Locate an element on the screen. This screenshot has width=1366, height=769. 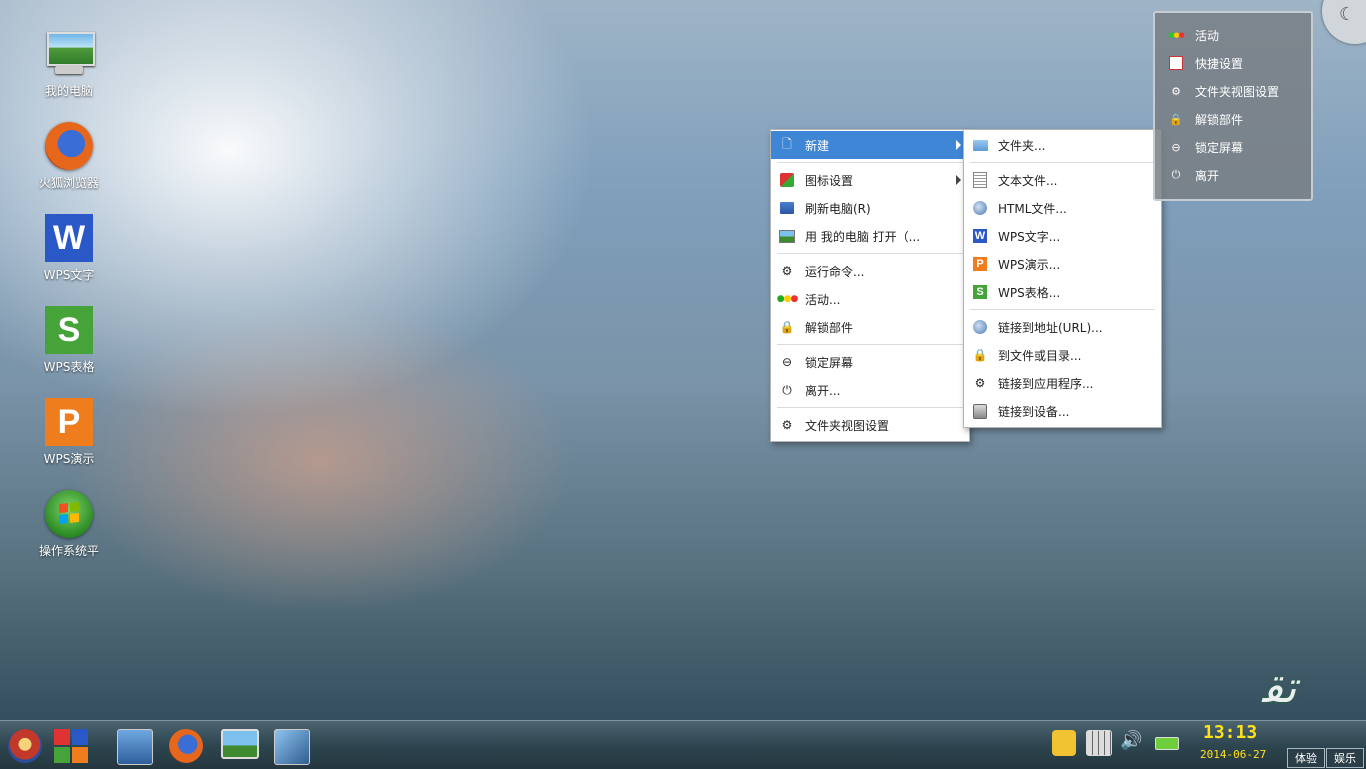
start-menu-button is located at coordinates (25, 746).